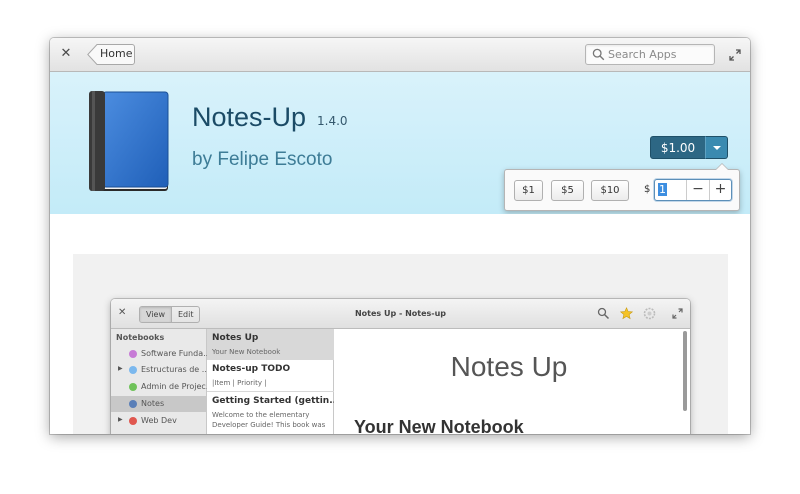  Describe the element at coordinates (671, 190) in the screenshot. I see `custom-amount-input: 1` at that location.